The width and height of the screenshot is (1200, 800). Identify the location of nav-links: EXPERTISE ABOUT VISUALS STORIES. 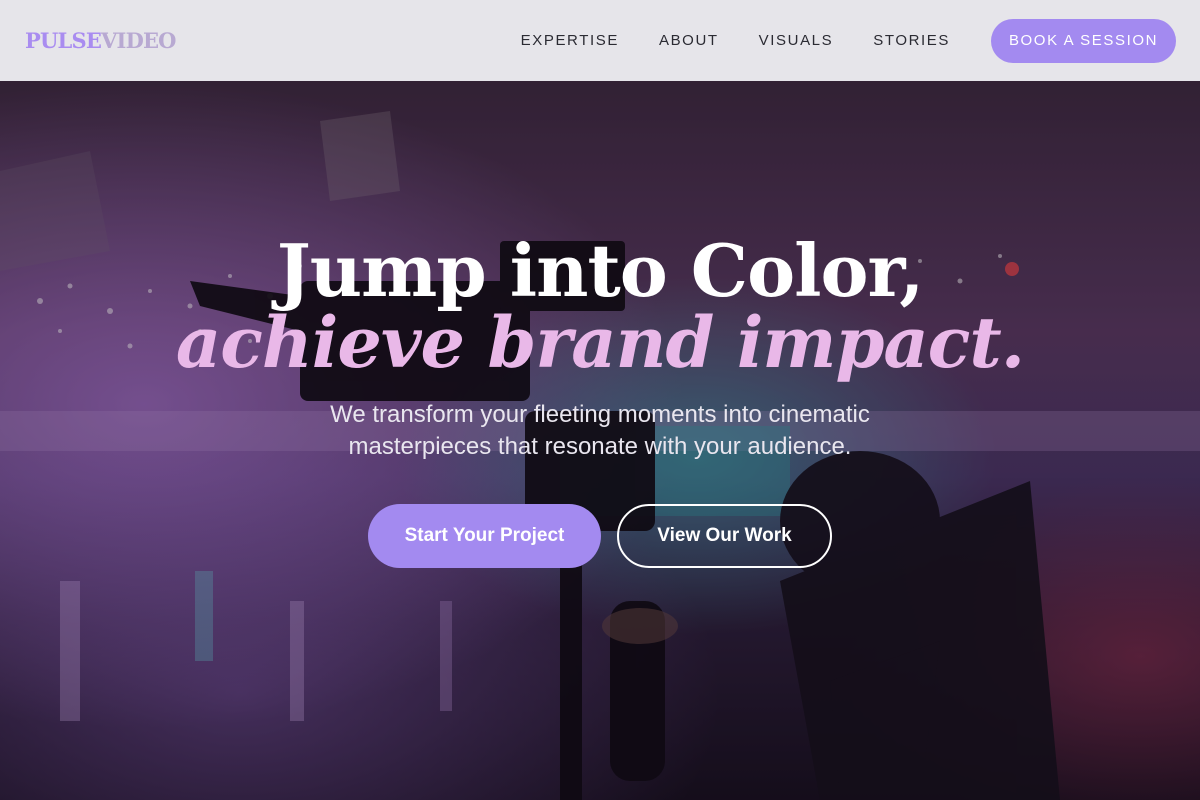
(755, 40).